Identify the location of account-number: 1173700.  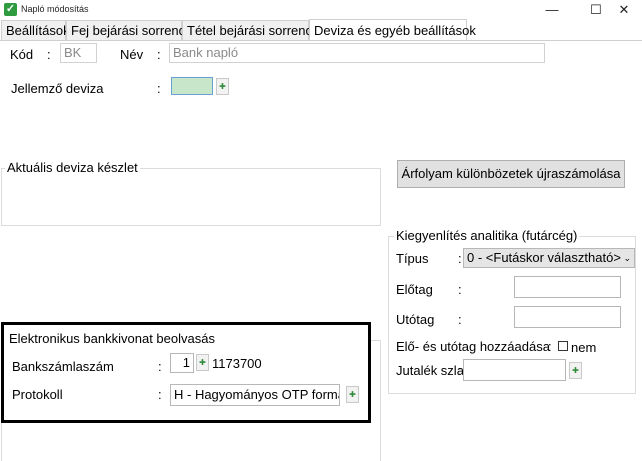
(237, 363).